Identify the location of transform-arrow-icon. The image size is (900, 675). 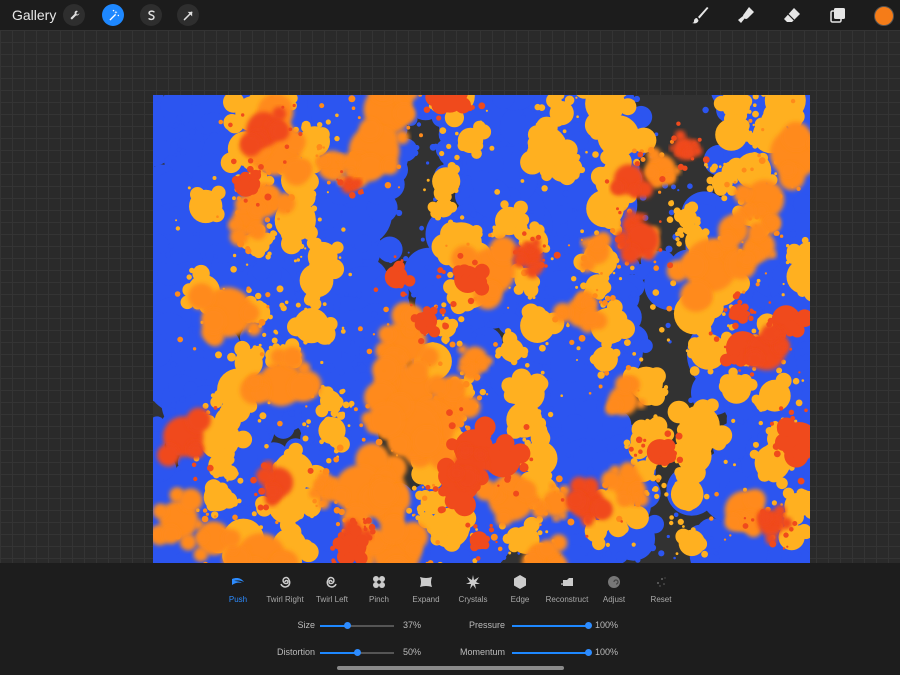
(188, 15).